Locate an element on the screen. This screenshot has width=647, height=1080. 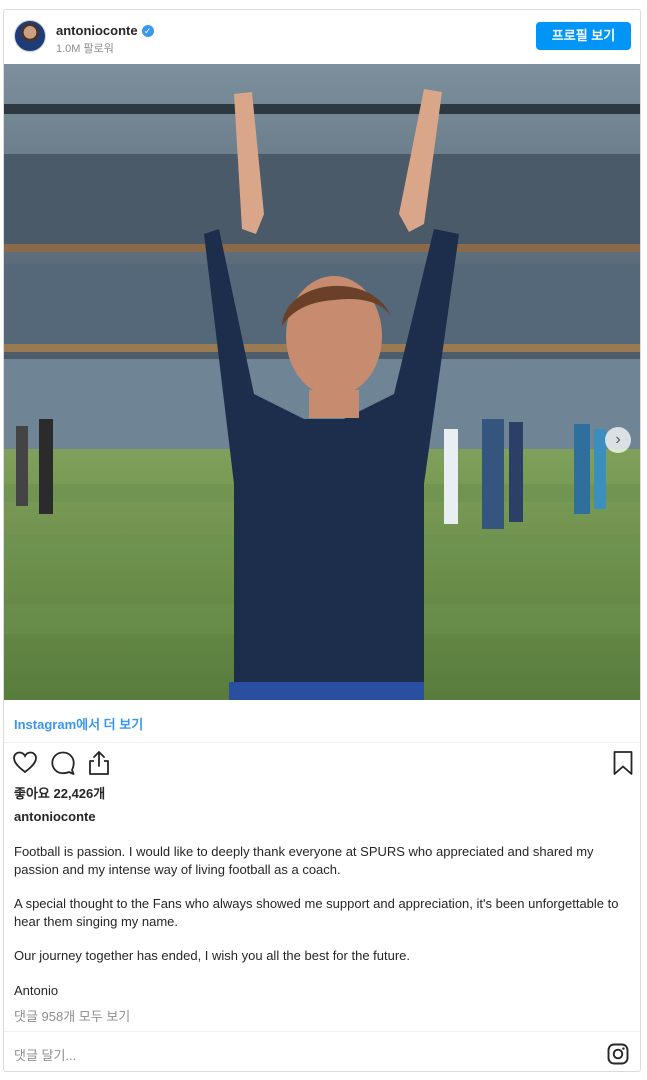
comment-icon is located at coordinates (63, 763).